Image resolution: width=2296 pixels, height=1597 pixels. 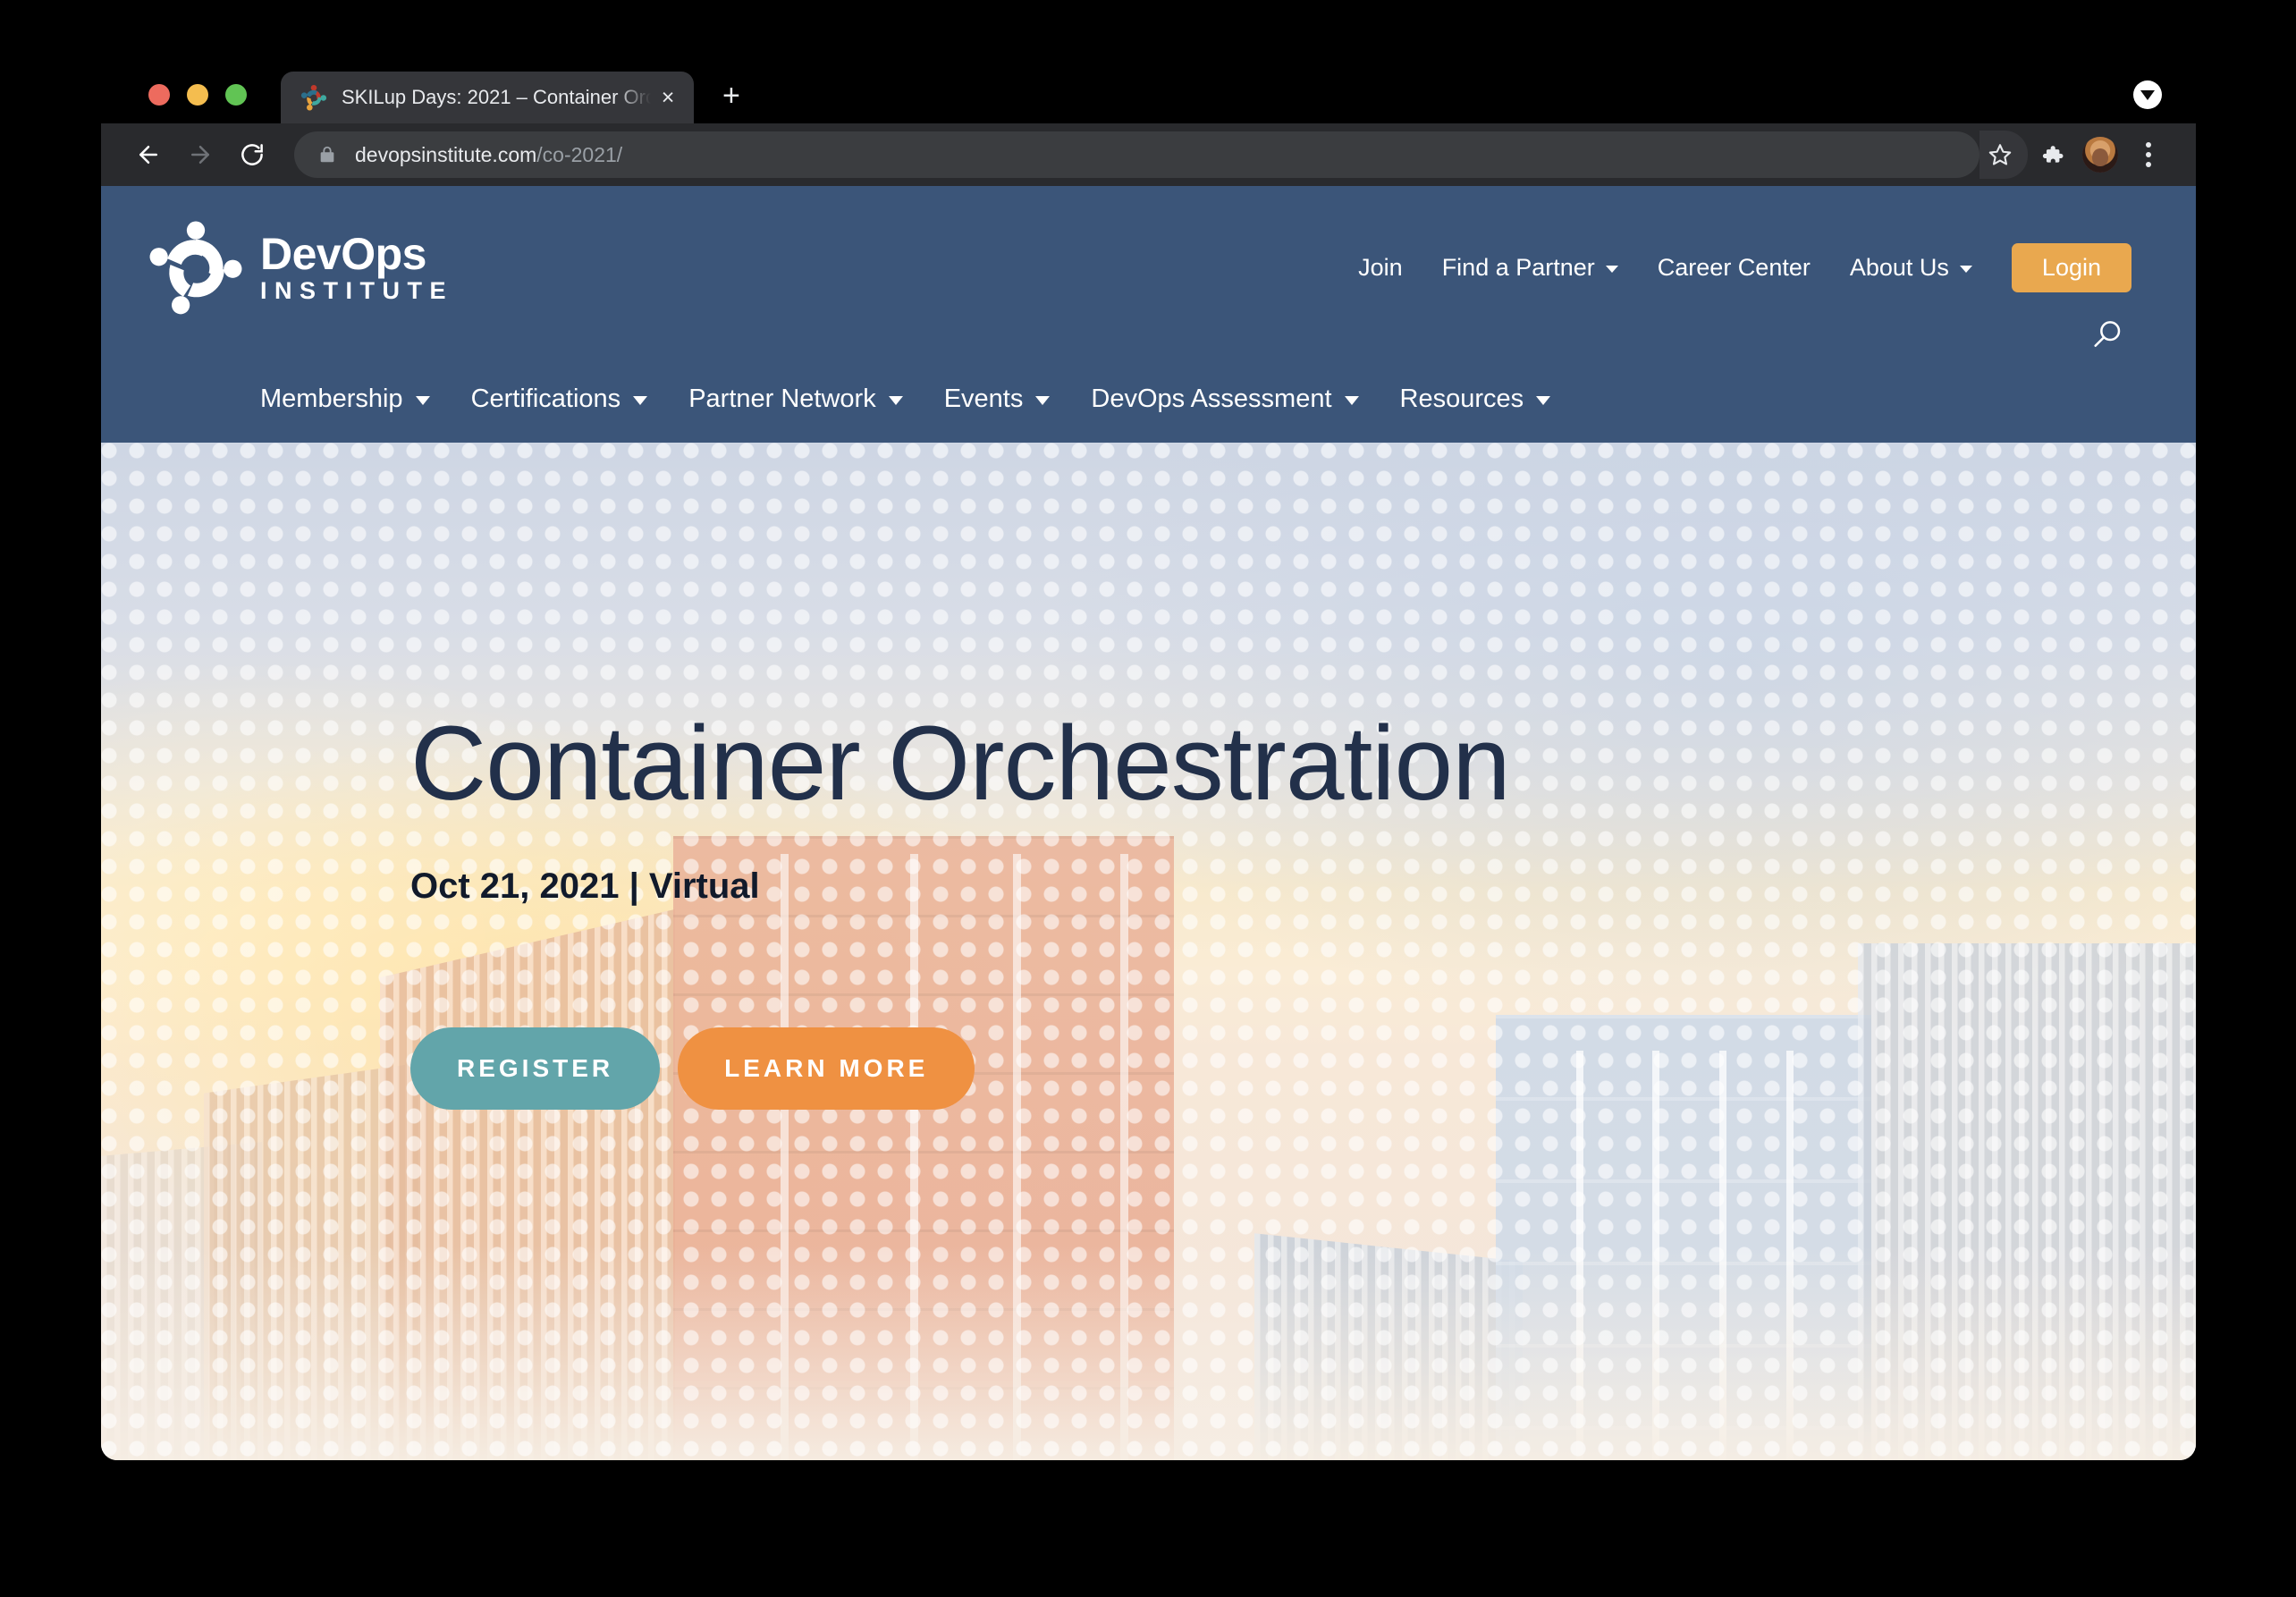 I want to click on site-logo-text: DevOps INSTITUTE, so click(x=356, y=267).